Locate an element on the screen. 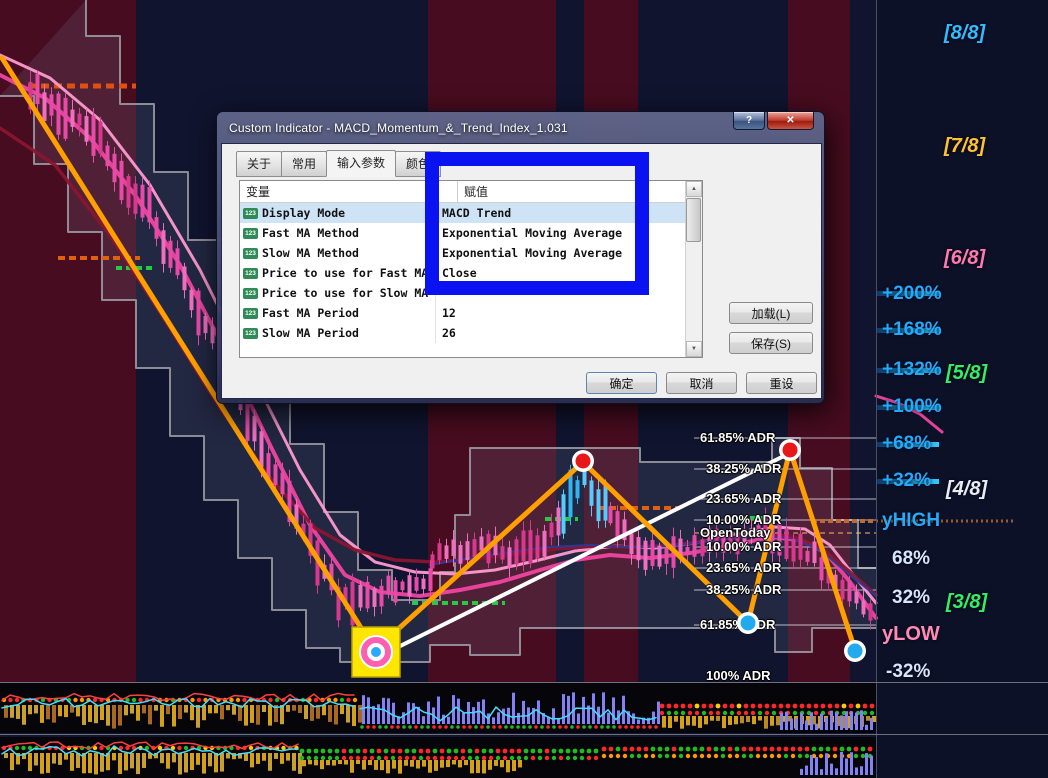 This screenshot has height=778, width=1048. param-name-cell: 123 Fast MA Method is located at coordinates (338, 233).